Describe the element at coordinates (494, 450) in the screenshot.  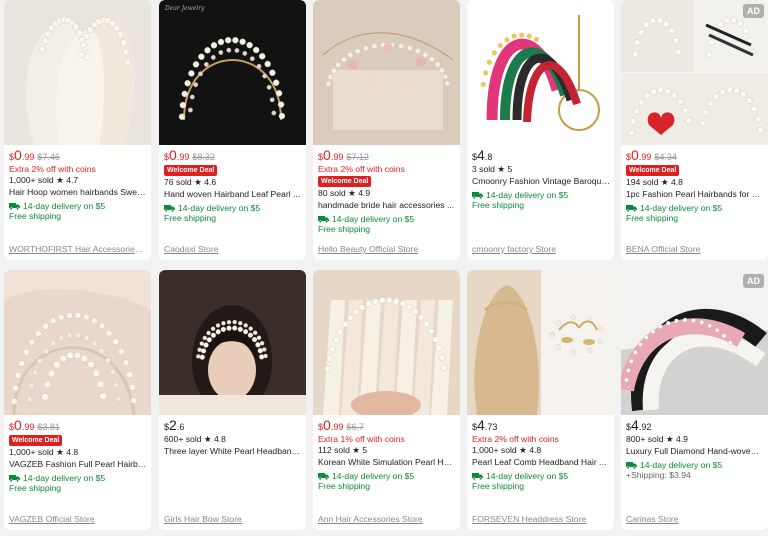
I see `sold-count: 1,000+ sold` at that location.